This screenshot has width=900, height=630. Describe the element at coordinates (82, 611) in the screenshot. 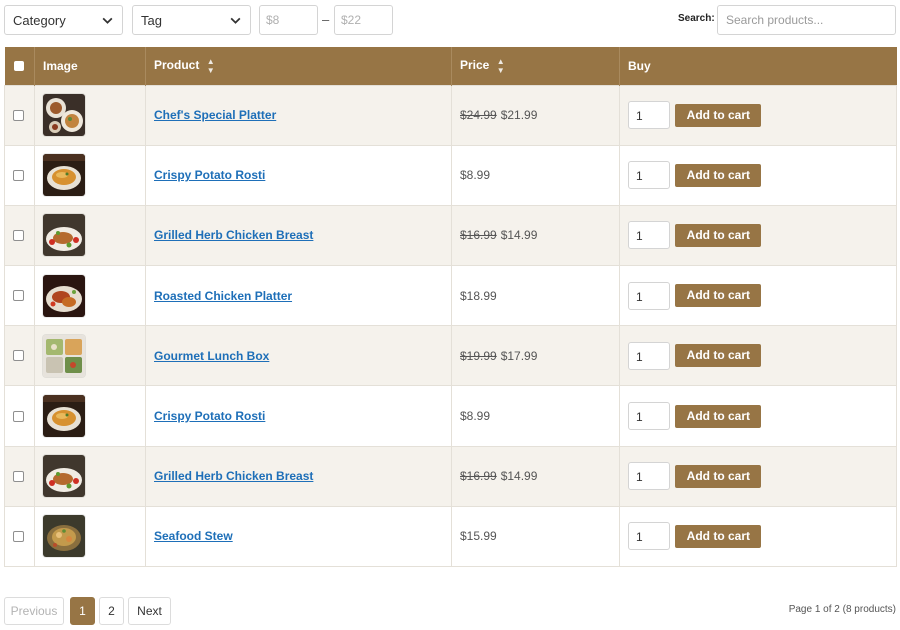

I see `page-1-button: 1` at that location.